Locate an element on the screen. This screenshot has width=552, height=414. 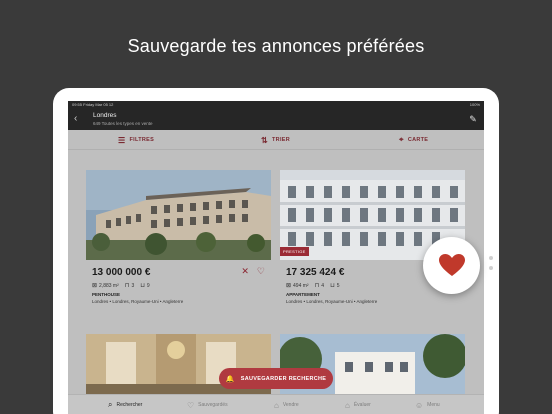
bell-icon: 🔔 is located at coordinates (230, 379).